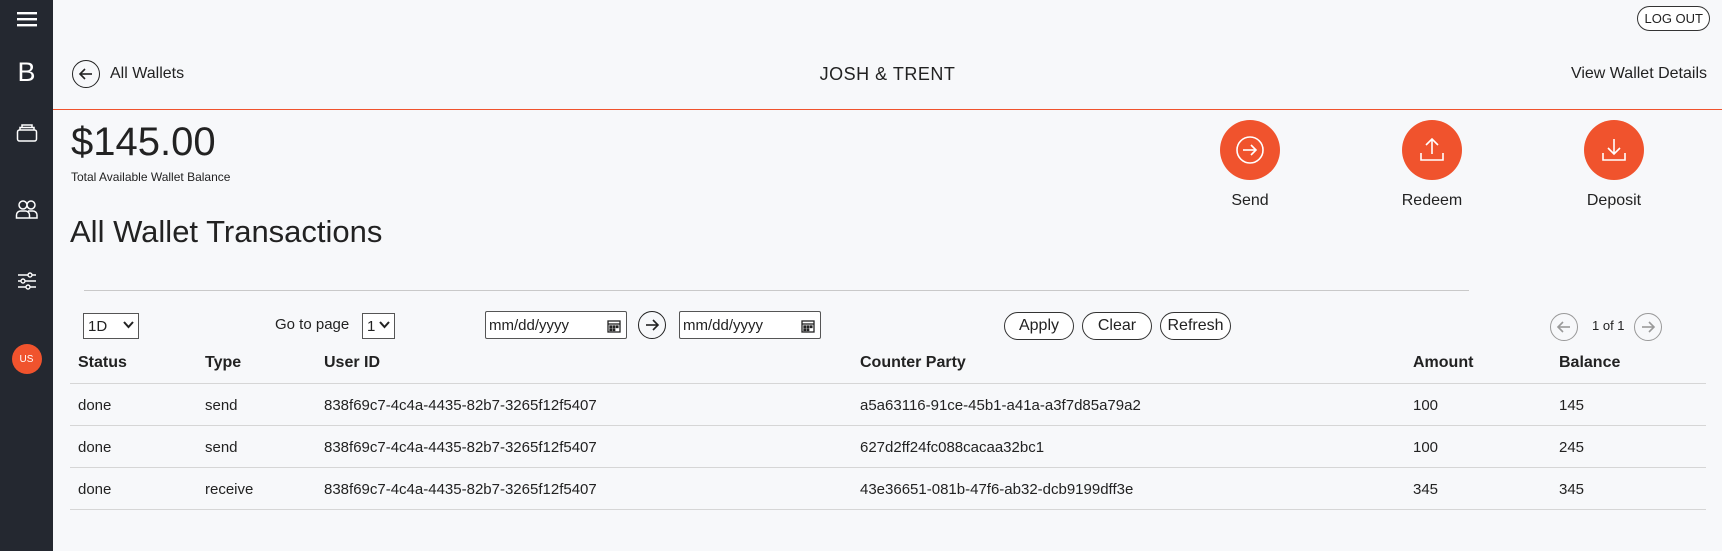  What do you see at coordinates (98, 326) in the screenshot?
I see `period-select-value: 1D` at bounding box center [98, 326].